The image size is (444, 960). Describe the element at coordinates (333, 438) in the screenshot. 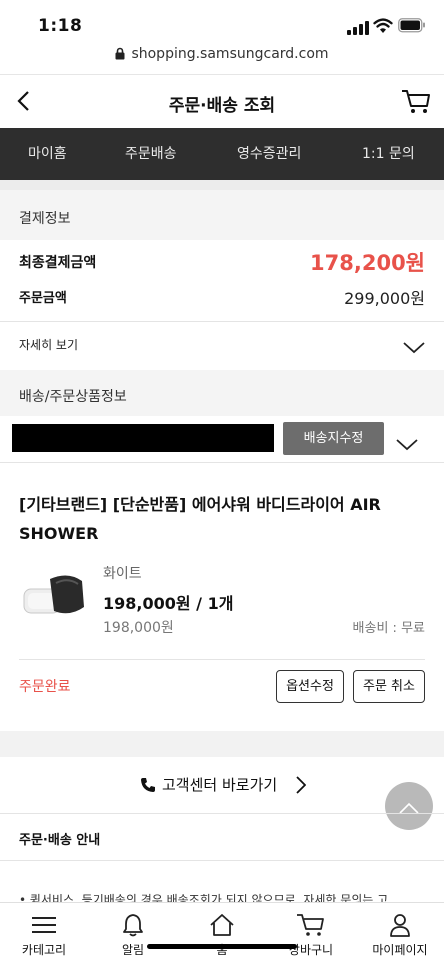

I see `edit-address-button: 배송지수정` at that location.